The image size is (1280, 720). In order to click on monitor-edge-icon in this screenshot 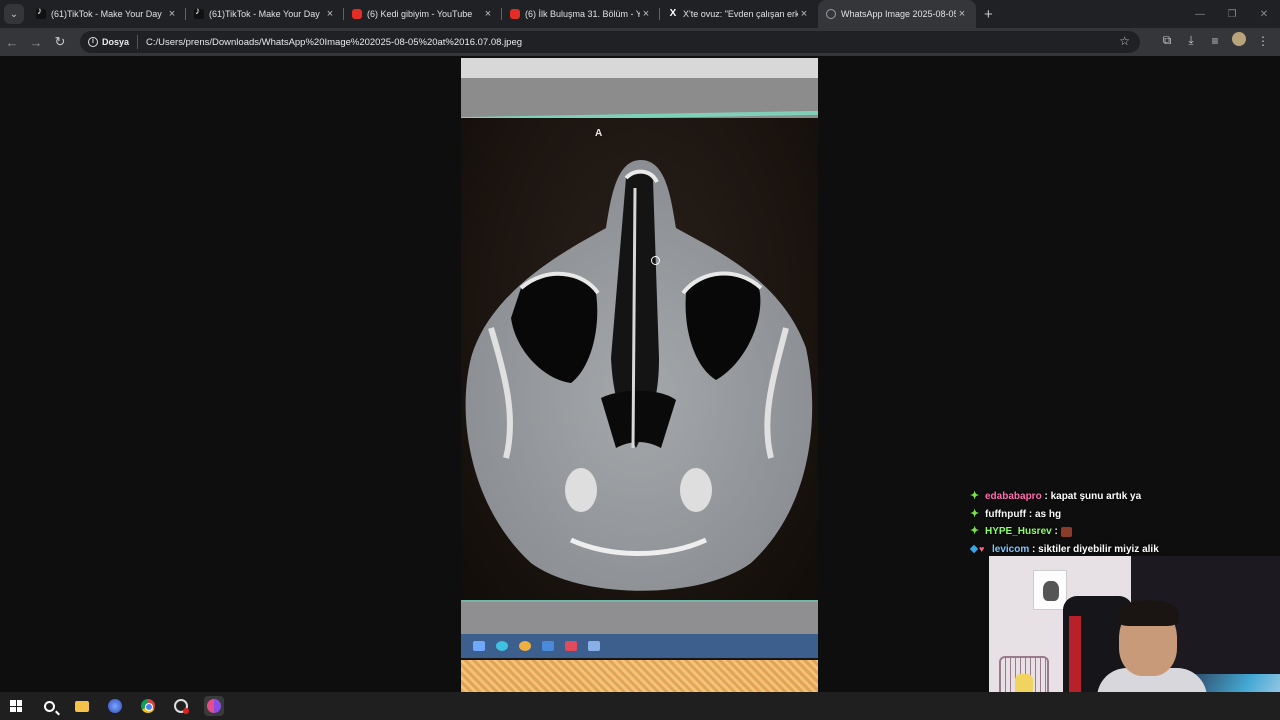, I will do `click(502, 646)`.